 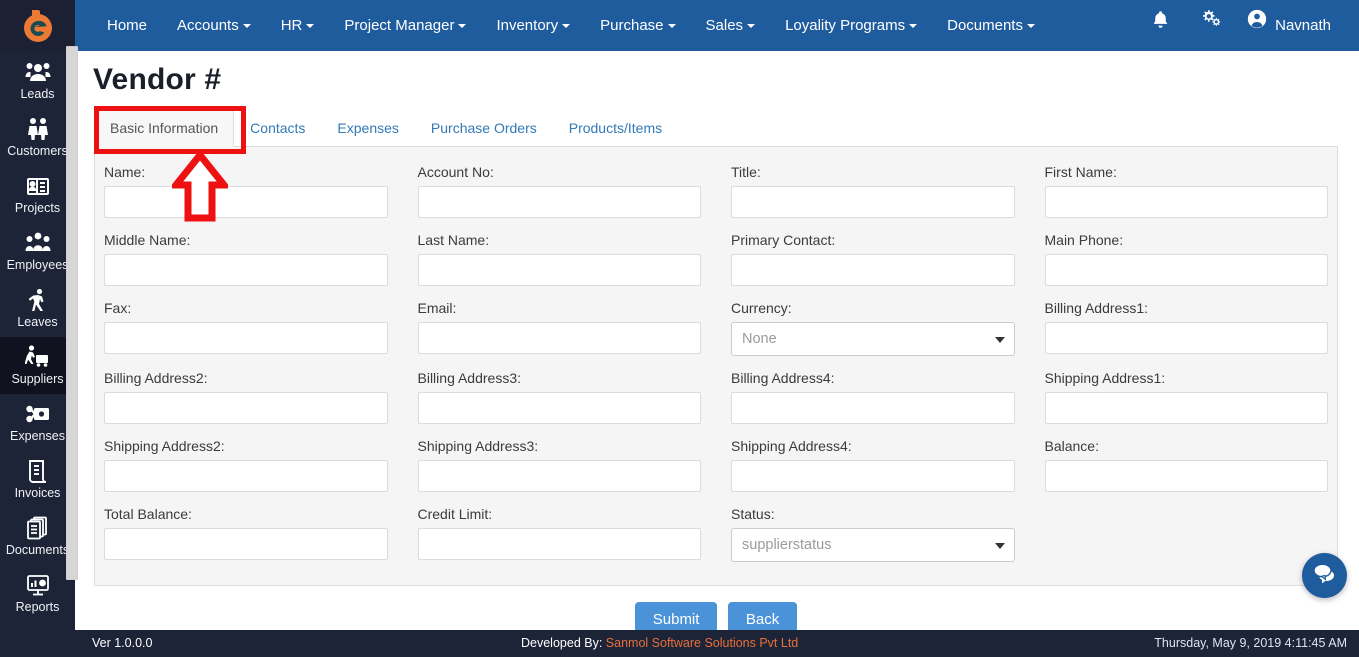 What do you see at coordinates (1210, 25) in the screenshot?
I see `settings-button` at bounding box center [1210, 25].